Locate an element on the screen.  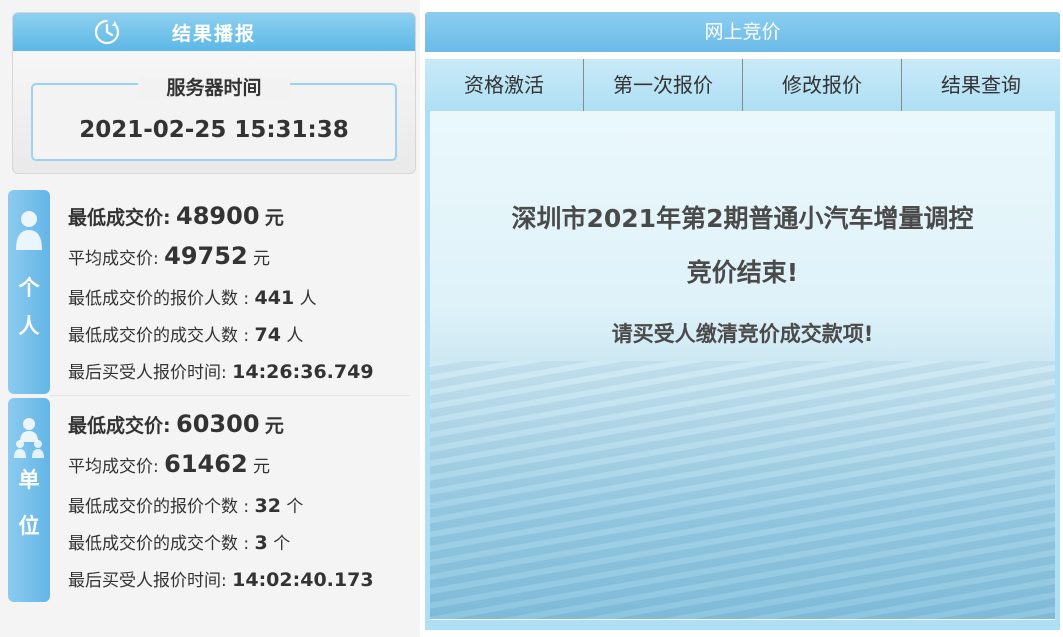
tab-org-char-2: 位 is located at coordinates (29, 526).